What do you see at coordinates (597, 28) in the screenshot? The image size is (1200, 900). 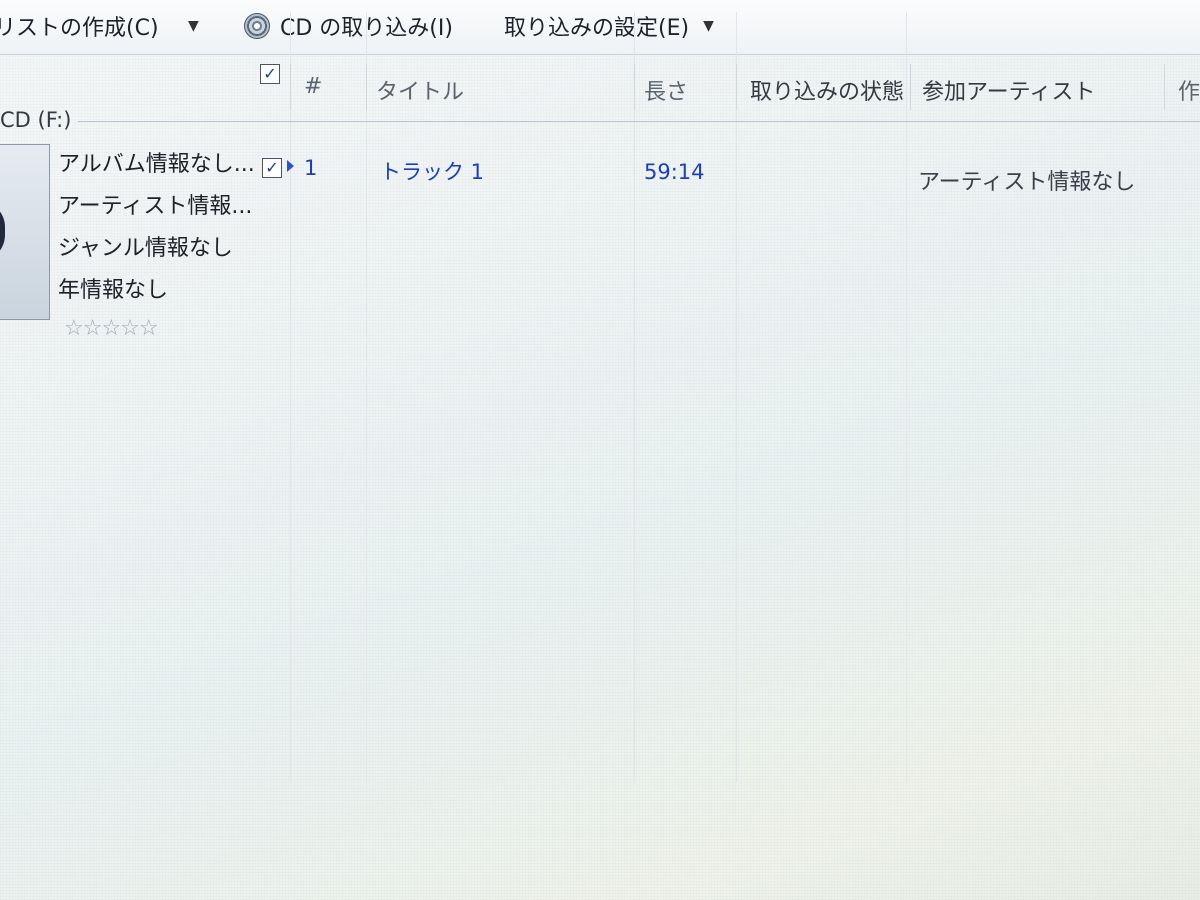 I see `rip-settings-label: 取り込みの設定(E)` at bounding box center [597, 28].